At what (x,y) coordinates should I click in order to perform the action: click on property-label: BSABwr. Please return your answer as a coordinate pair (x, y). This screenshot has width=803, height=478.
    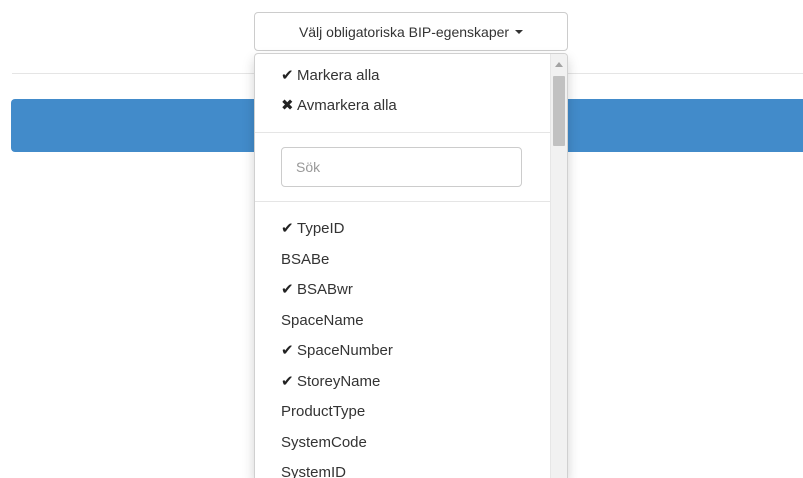
    Looking at the image, I should click on (325, 289).